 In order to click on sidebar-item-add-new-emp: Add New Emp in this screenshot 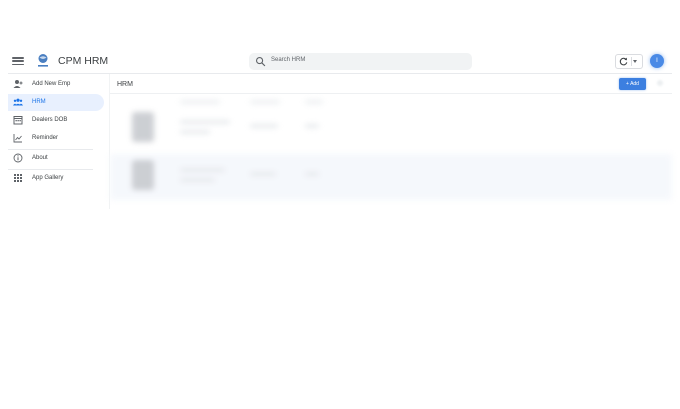, I will do `click(56, 84)`.